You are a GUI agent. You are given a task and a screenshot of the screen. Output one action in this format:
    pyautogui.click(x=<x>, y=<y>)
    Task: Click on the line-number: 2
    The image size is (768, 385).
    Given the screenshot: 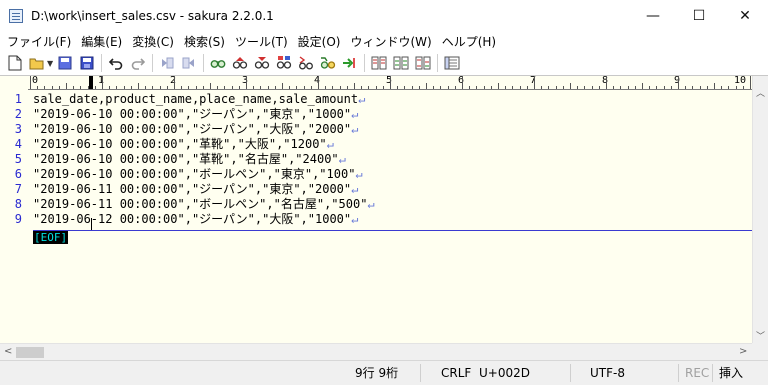 What is the action you would take?
    pyautogui.click(x=18, y=114)
    